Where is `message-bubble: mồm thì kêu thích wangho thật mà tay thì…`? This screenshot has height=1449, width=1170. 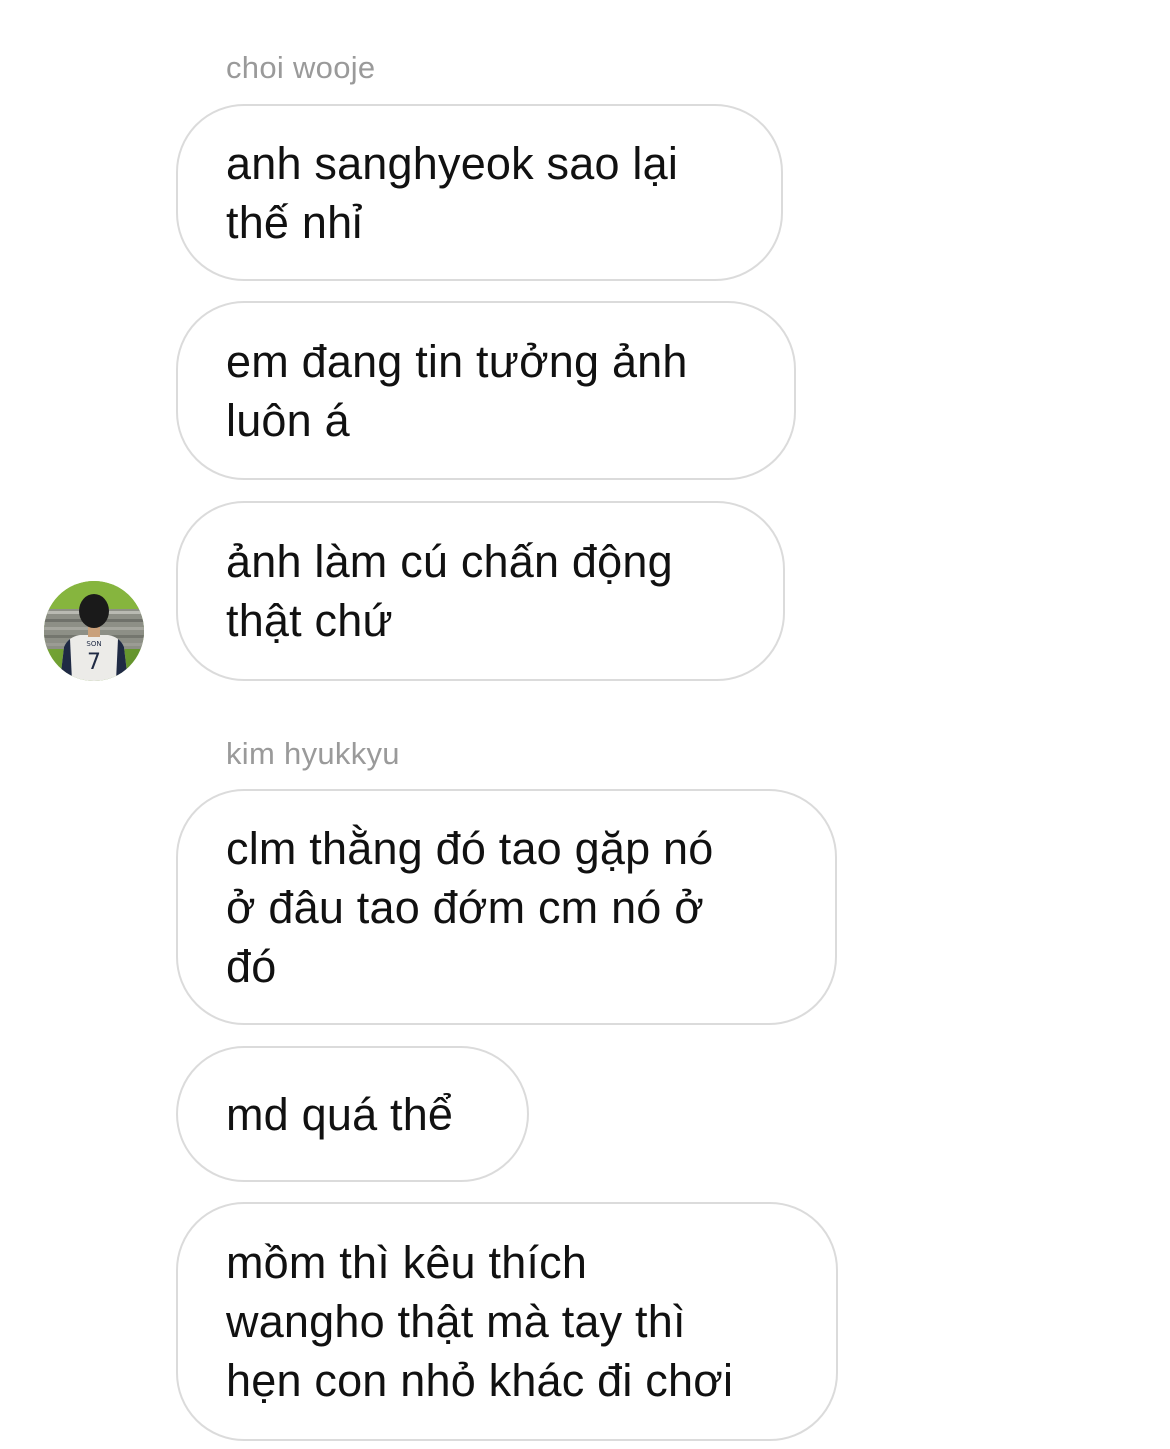
message-bubble: mồm thì kêu thích wangho thật mà tay thì… is located at coordinates (507, 1321).